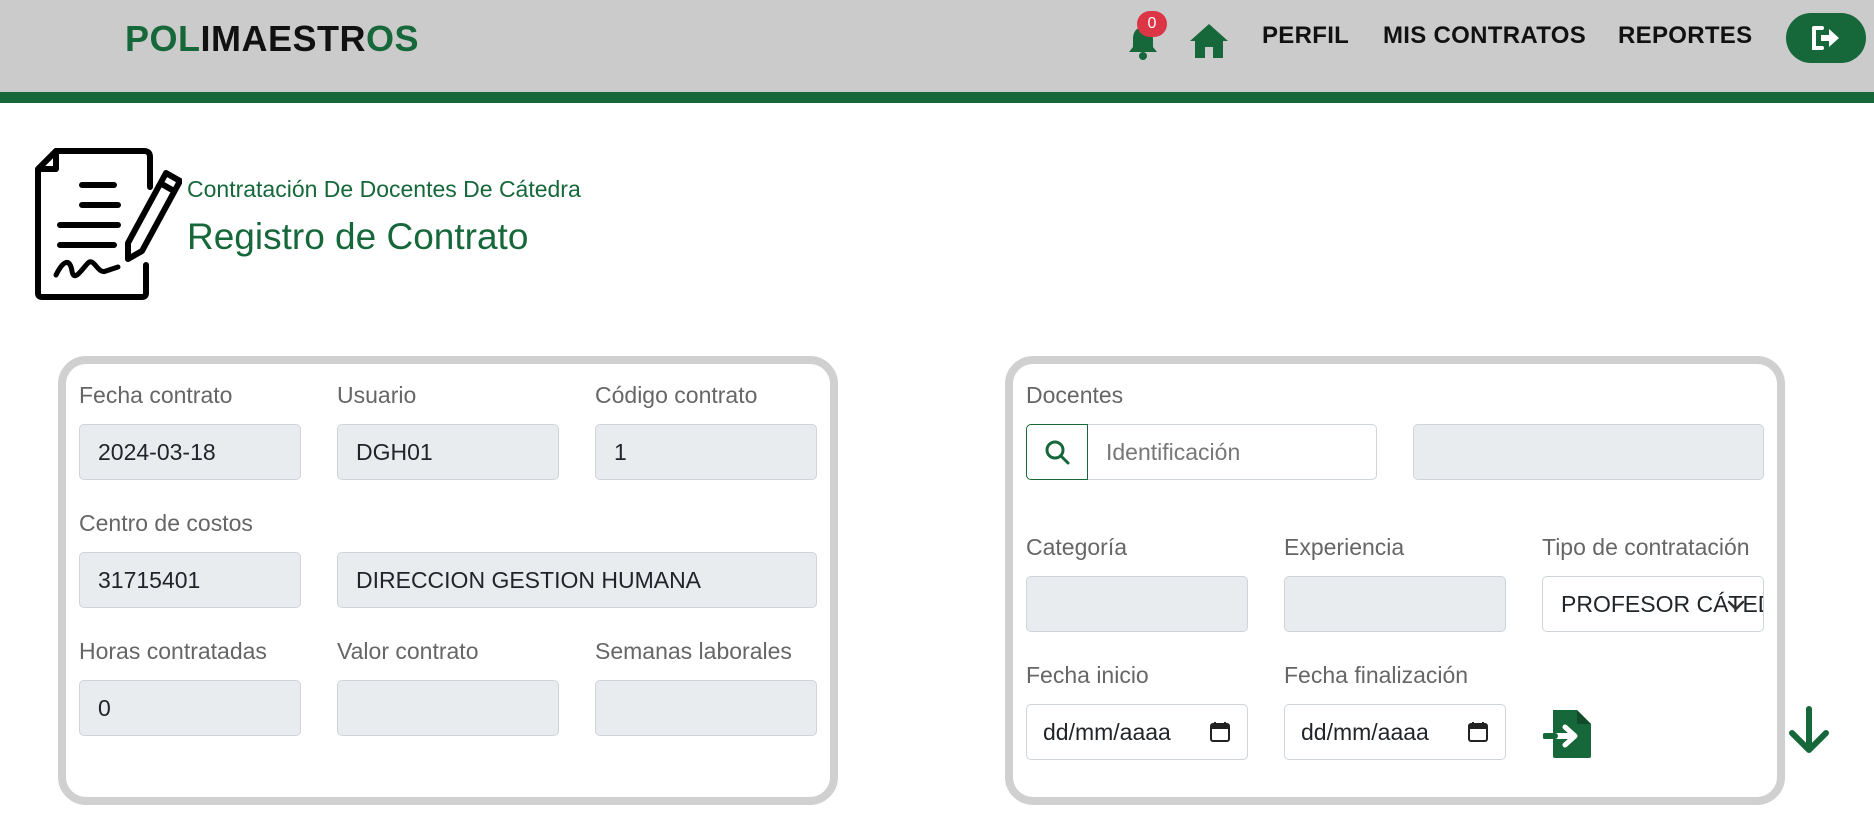 The width and height of the screenshot is (1874, 813). What do you see at coordinates (190, 452) in the screenshot?
I see `fecha-contrato-field: 2024-03-18` at bounding box center [190, 452].